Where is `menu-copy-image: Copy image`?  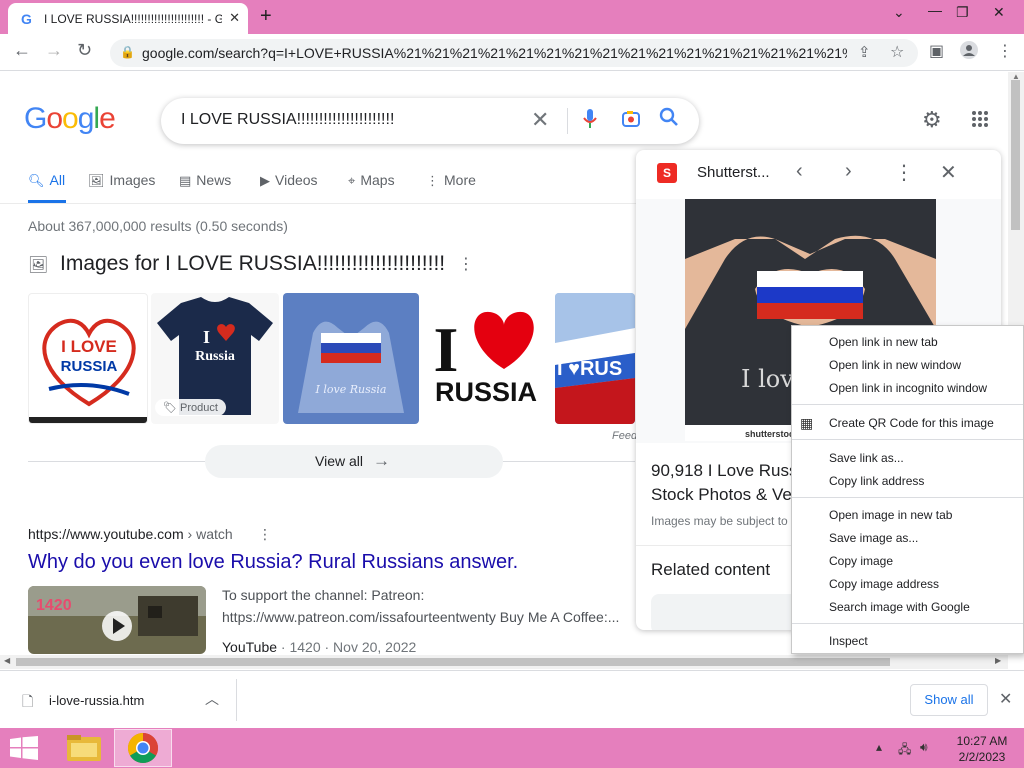 menu-copy-image: Copy image is located at coordinates (861, 561).